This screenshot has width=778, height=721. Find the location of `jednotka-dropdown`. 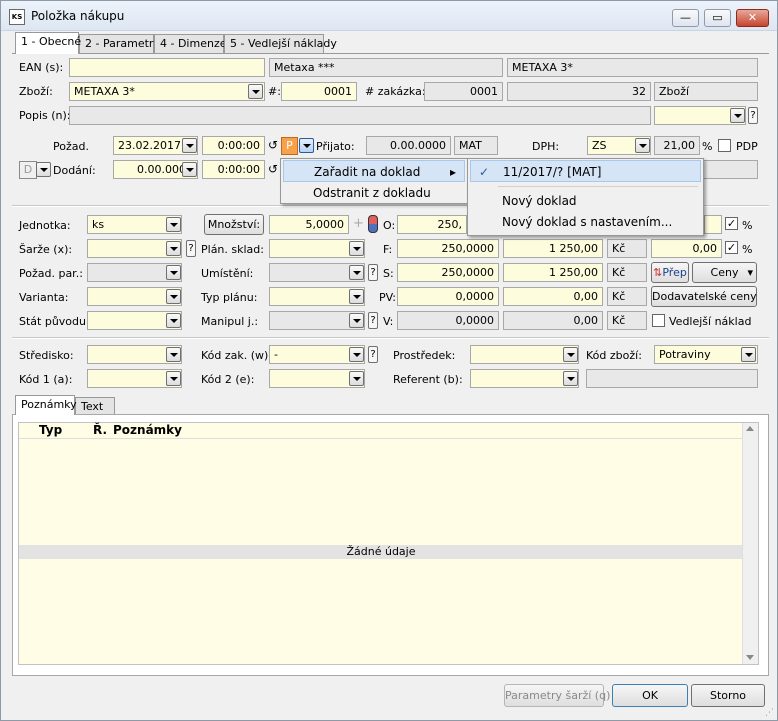

jednotka-dropdown is located at coordinates (173, 224).